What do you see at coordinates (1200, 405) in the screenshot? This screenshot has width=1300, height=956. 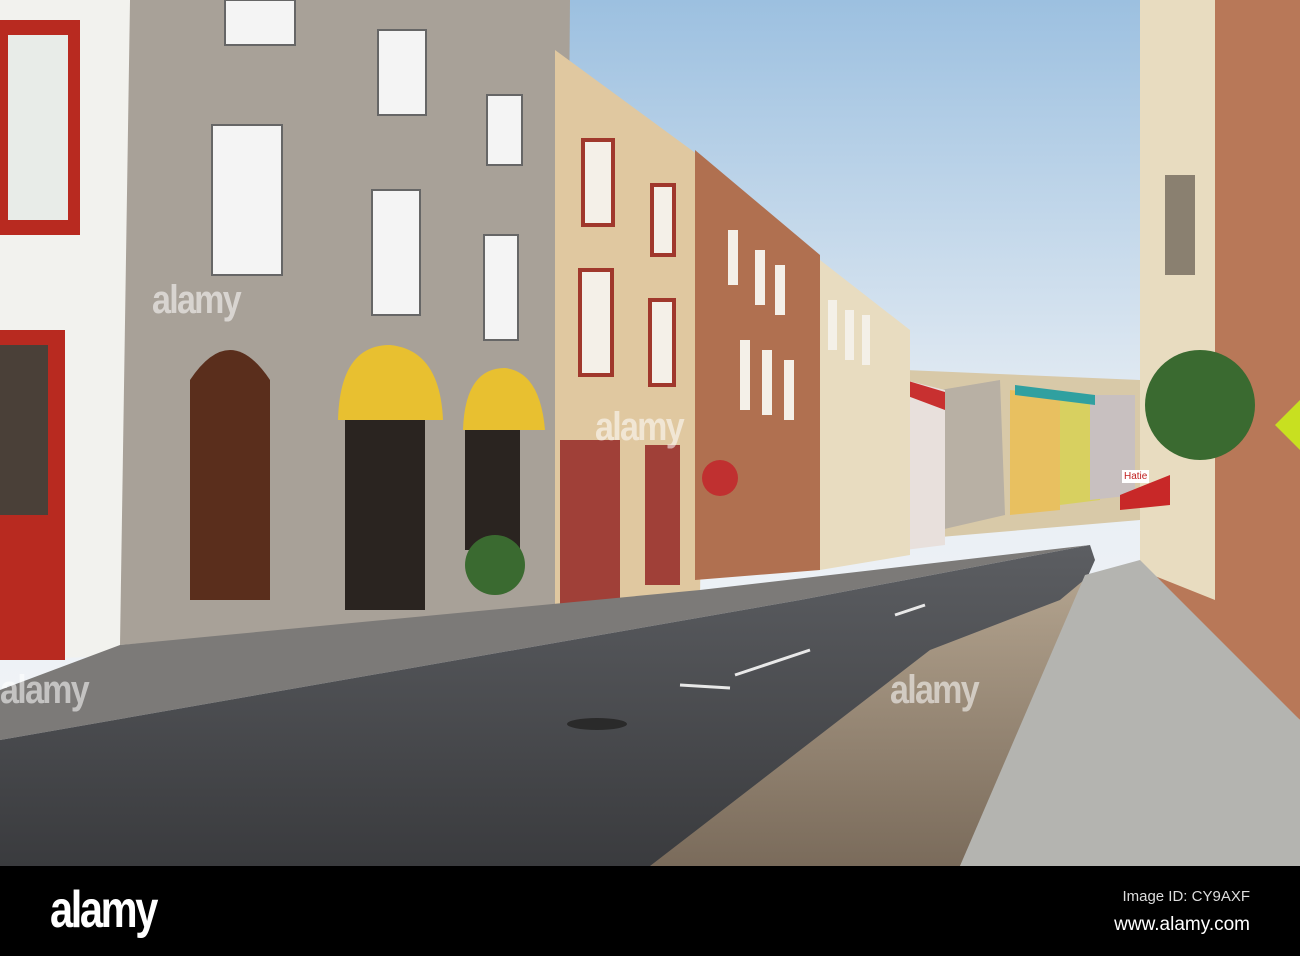 I see `hanging-flowers` at bounding box center [1200, 405].